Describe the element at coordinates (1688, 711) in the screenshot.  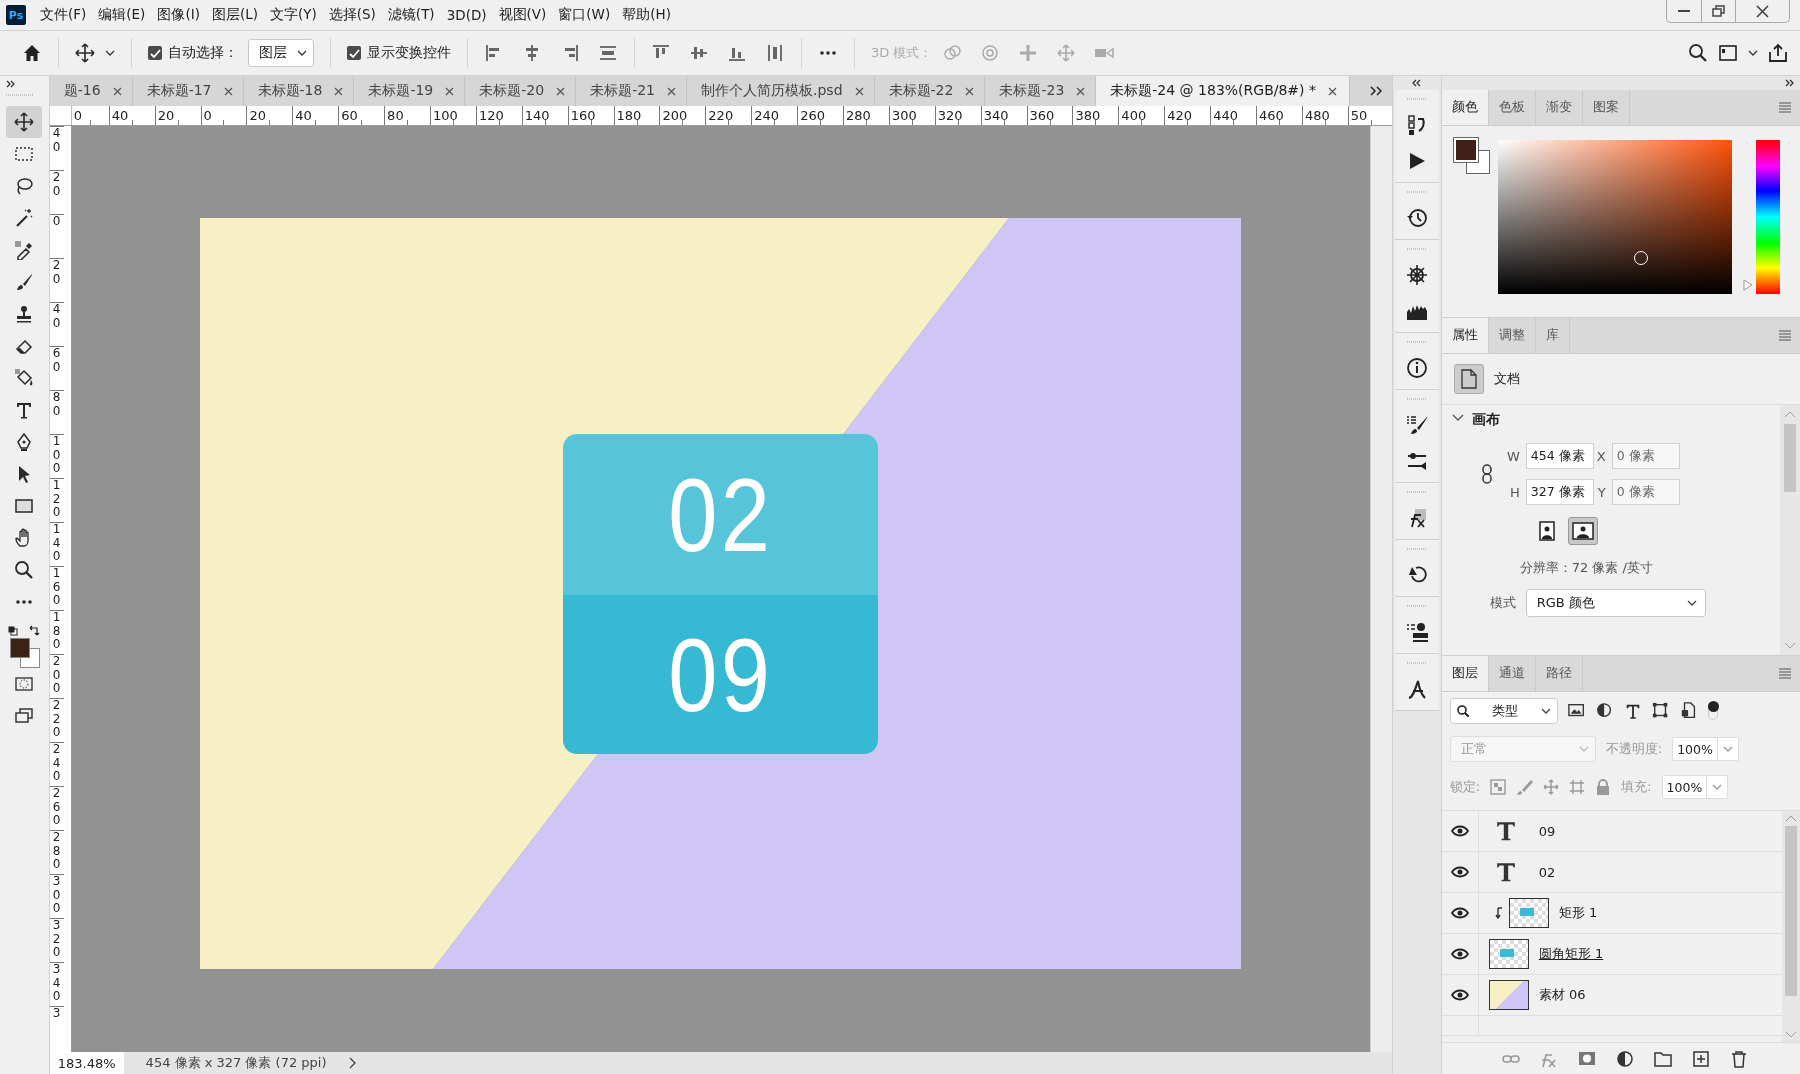
I see `smart-object-filter-icon` at that location.